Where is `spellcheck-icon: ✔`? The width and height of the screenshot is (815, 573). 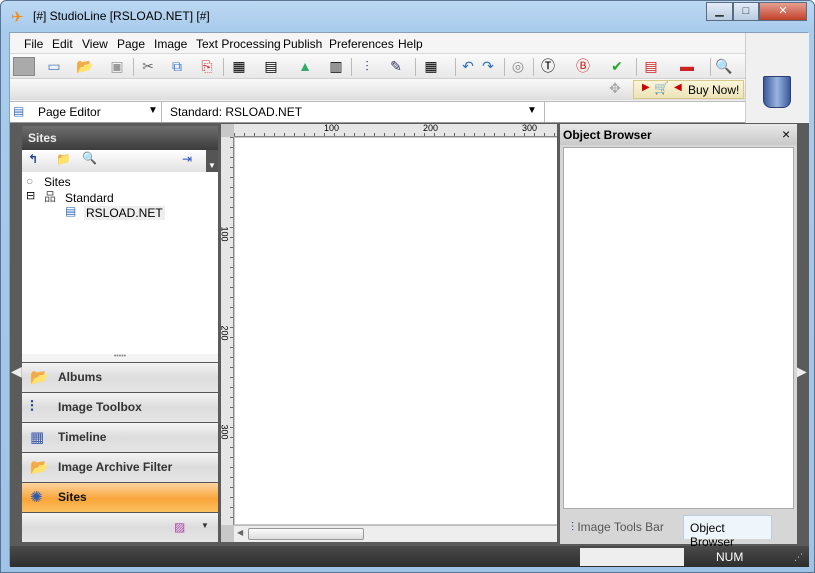
spellcheck-icon: ✔ is located at coordinates (617, 66).